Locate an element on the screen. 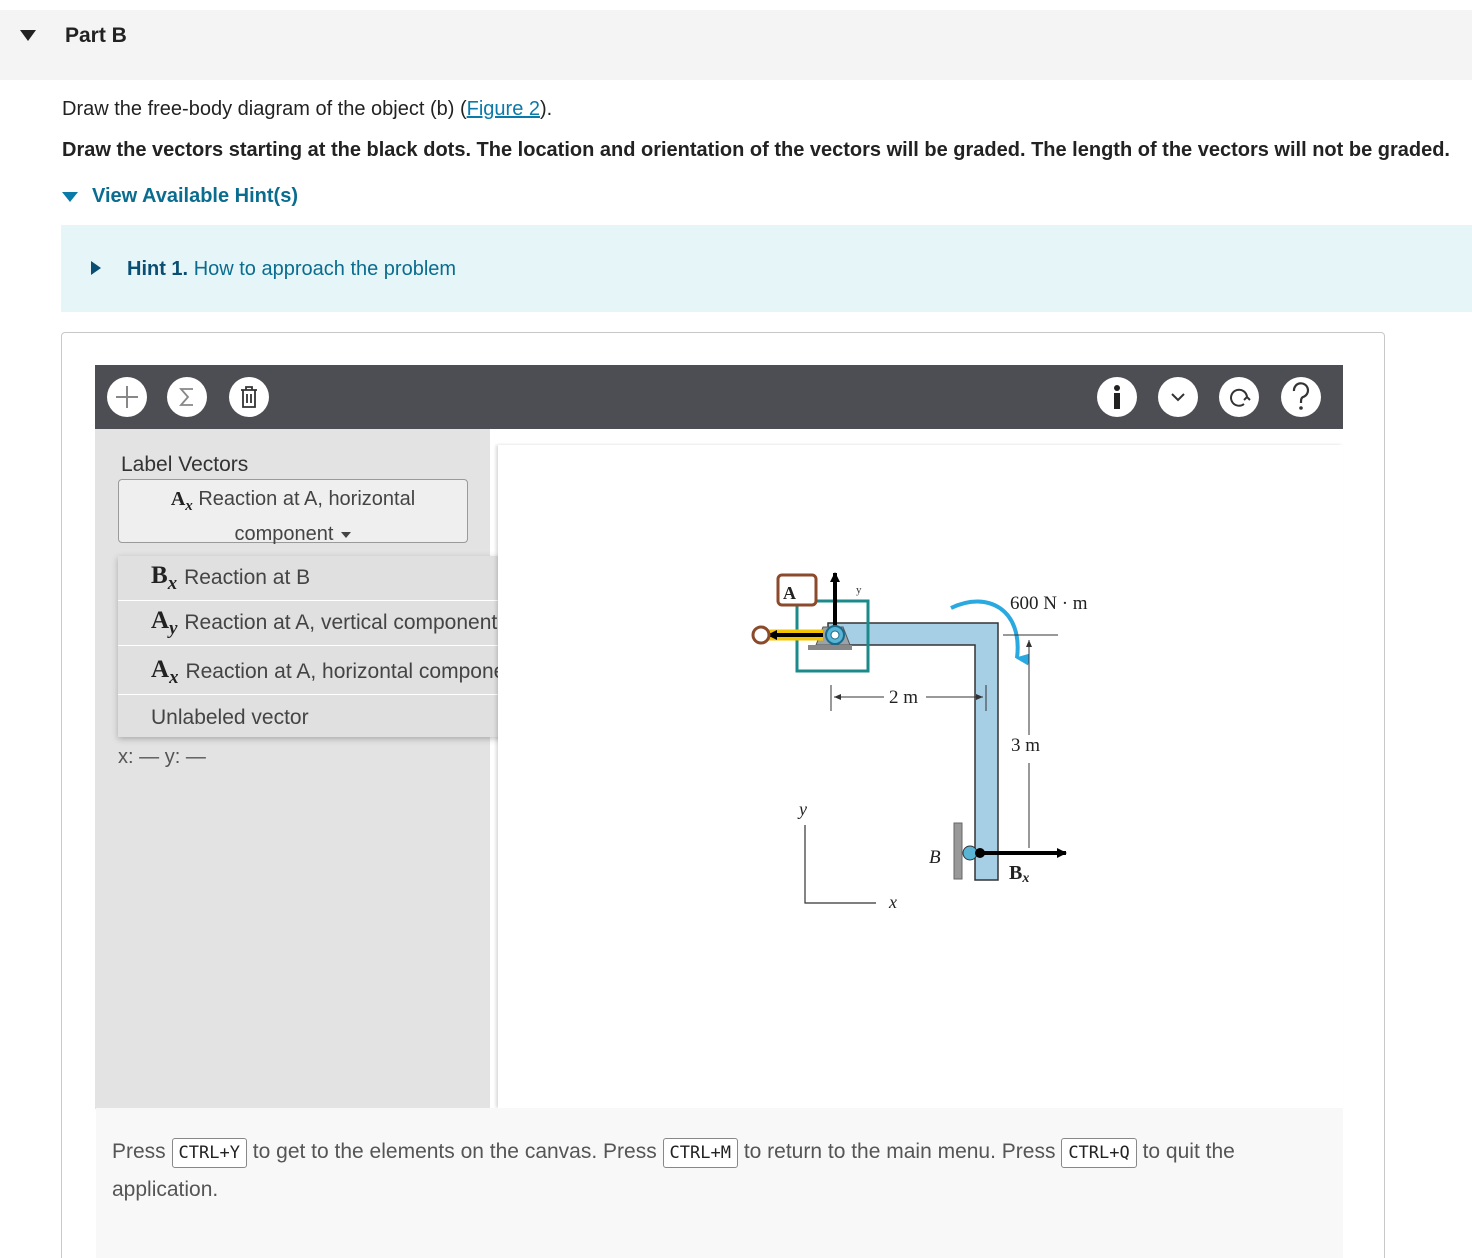  reset-icon is located at coordinates (1240, 397).